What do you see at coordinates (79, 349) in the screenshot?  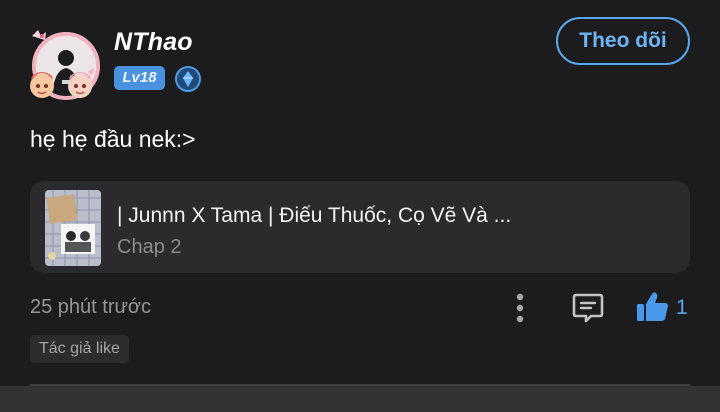 I see `author-like-tag: Tác giả like` at bounding box center [79, 349].